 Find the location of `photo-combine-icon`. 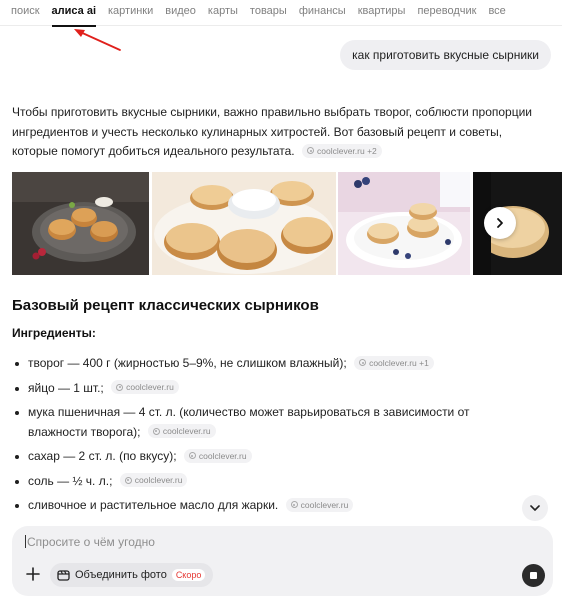

photo-combine-icon is located at coordinates (63, 575).